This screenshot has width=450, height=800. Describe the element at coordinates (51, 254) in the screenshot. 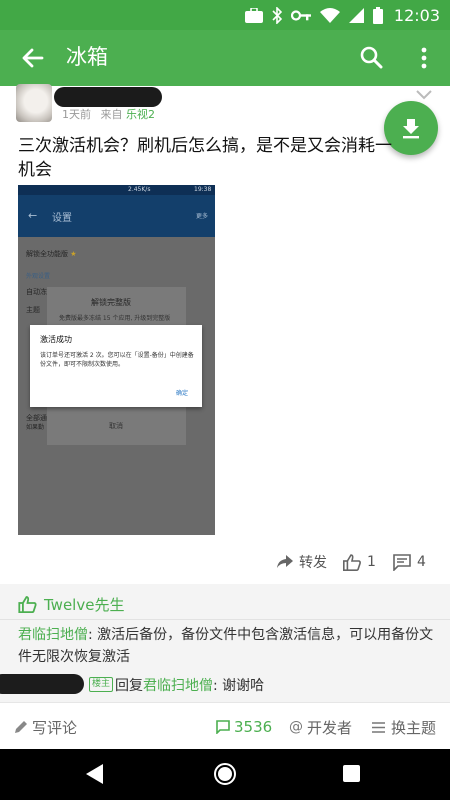

I see `embedded-row-unlock: 解锁全功能版 ★` at that location.